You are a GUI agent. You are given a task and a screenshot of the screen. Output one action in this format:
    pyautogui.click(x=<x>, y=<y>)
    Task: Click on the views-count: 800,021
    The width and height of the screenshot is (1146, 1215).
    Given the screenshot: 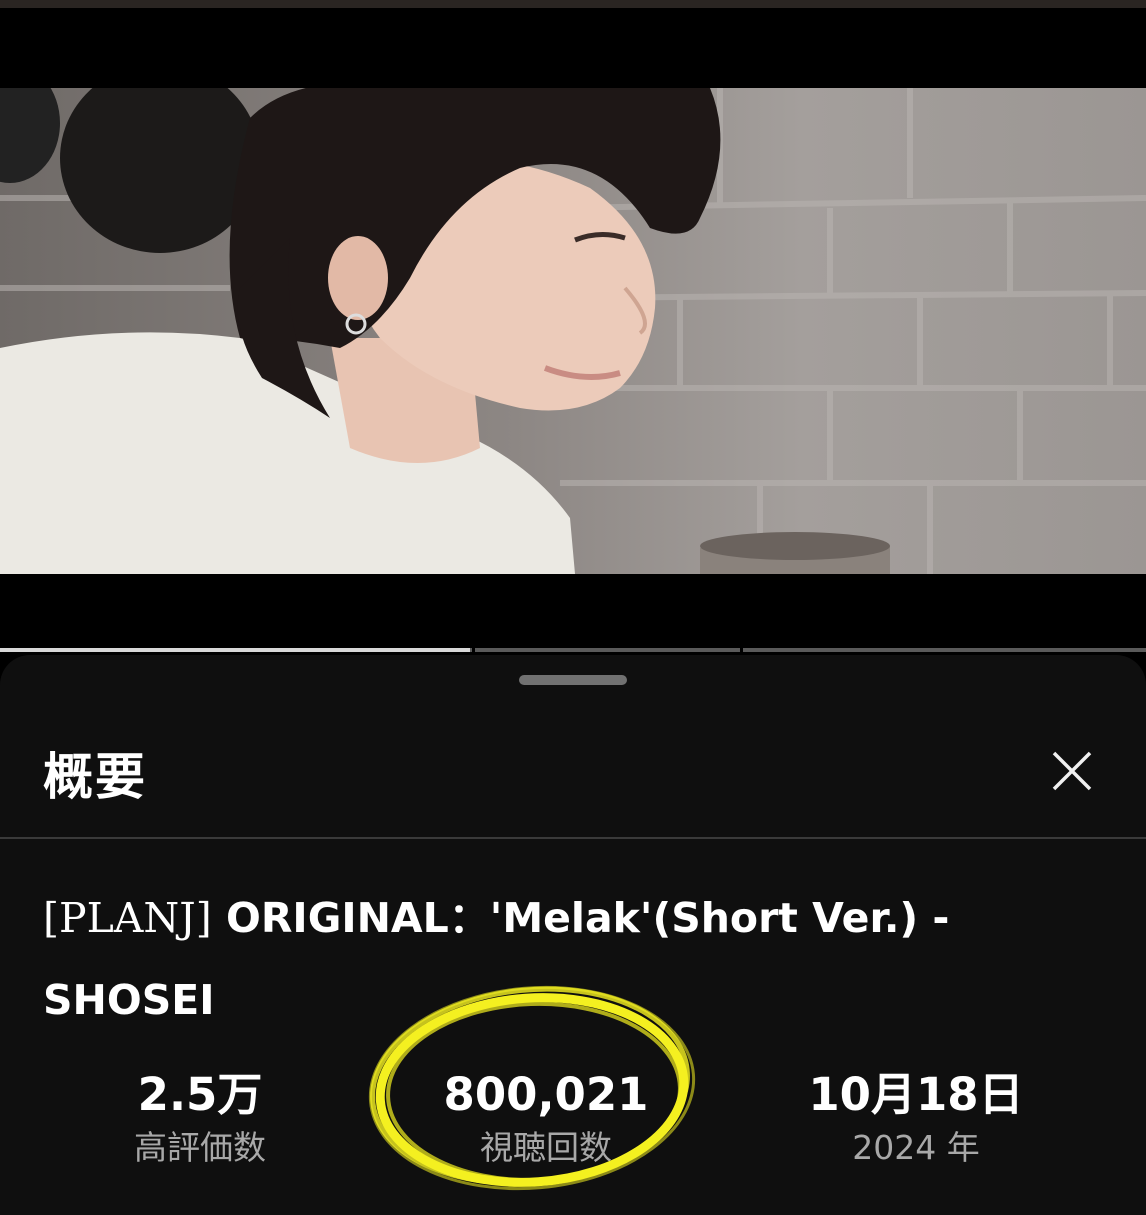 What is the action you would take?
    pyautogui.click(x=546, y=1094)
    